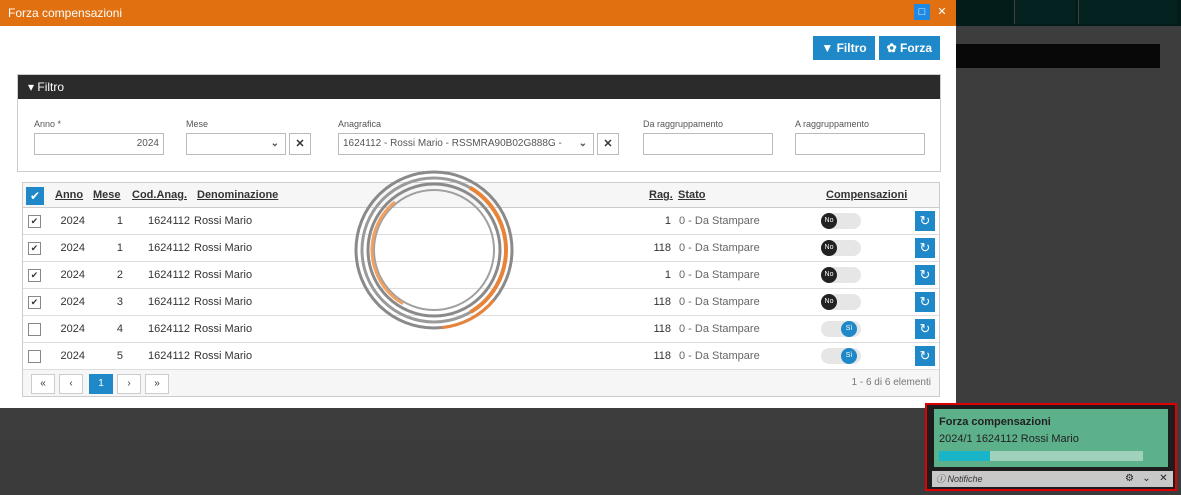 The width and height of the screenshot is (1181, 495). What do you see at coordinates (236, 144) in the screenshot?
I see `mese-select: ⌄` at bounding box center [236, 144].